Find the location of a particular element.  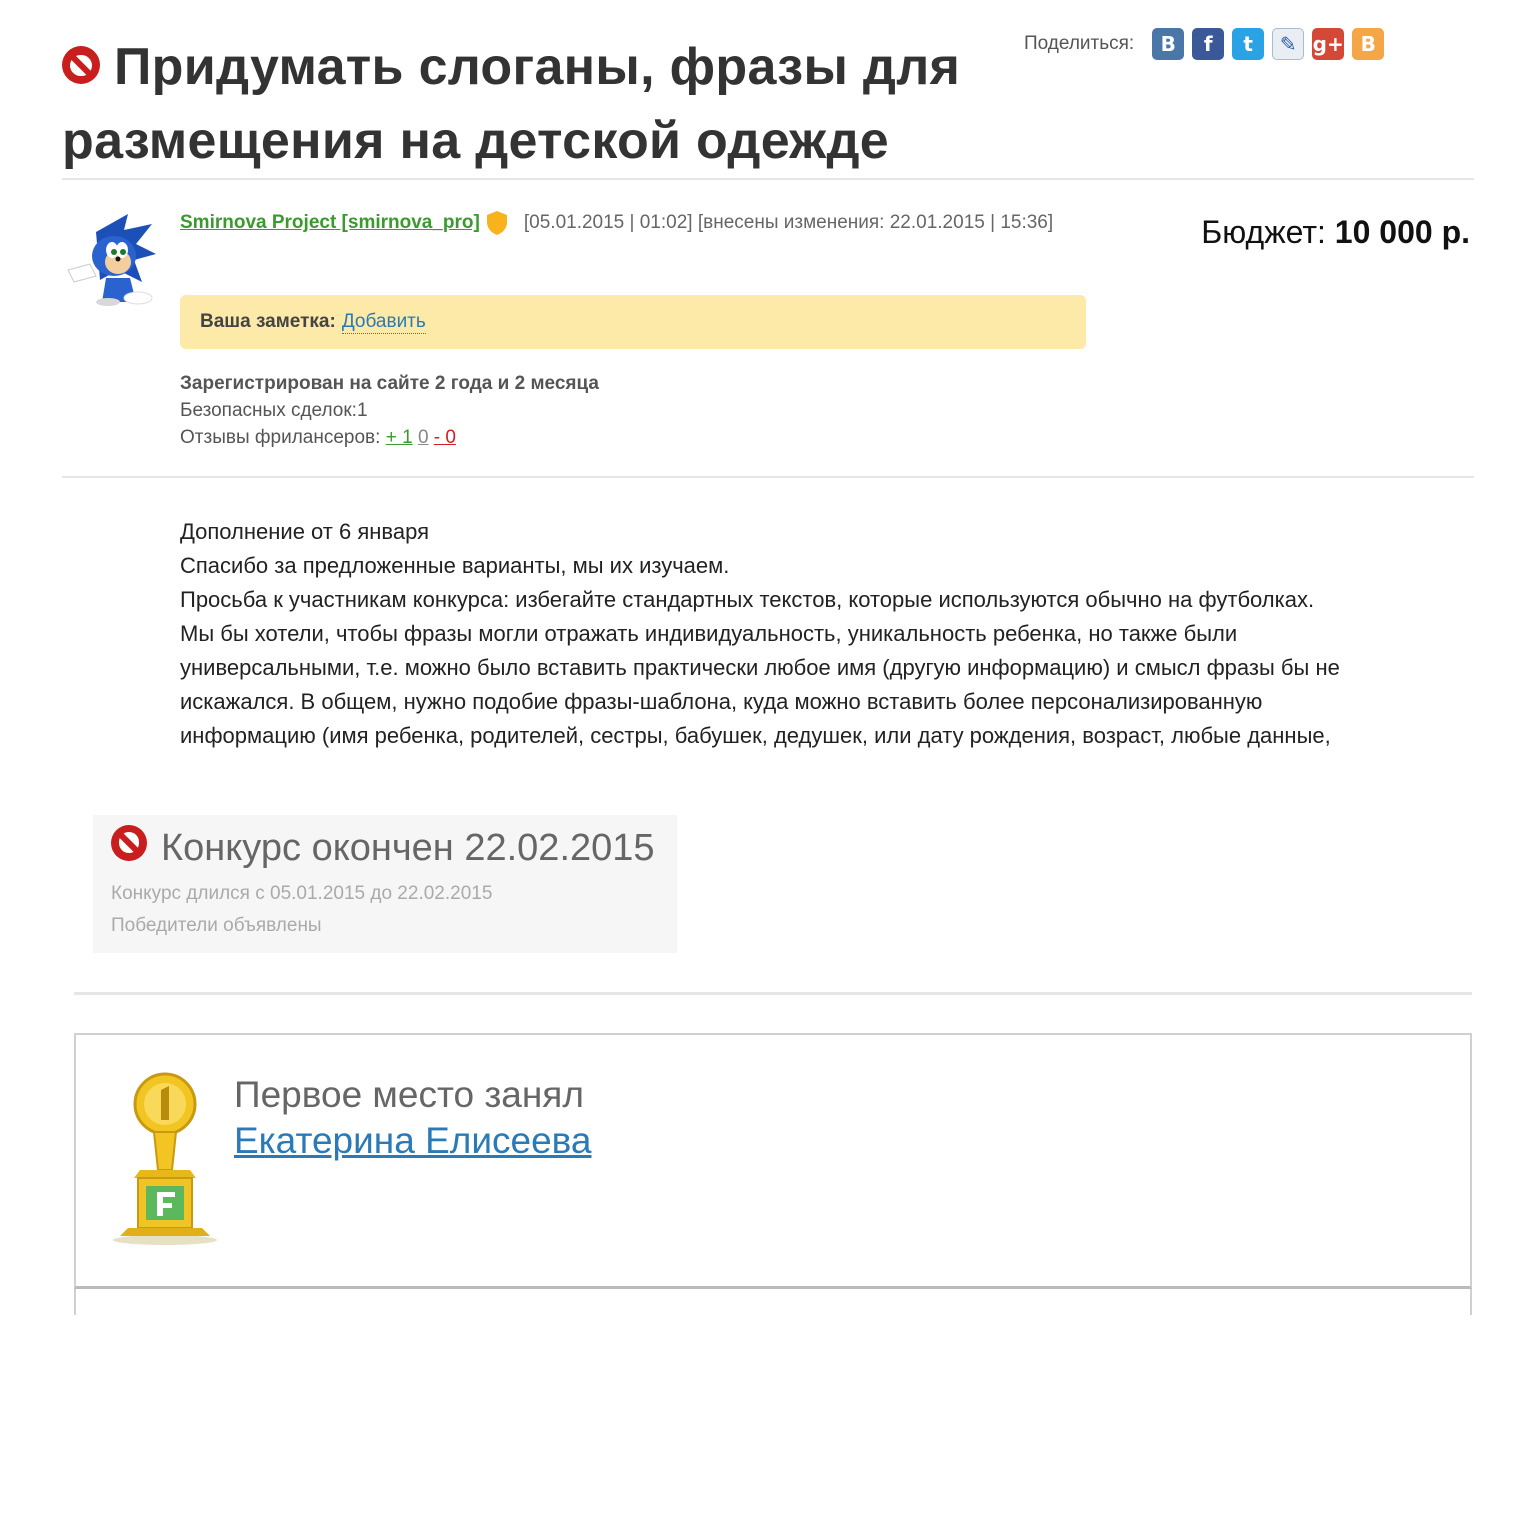

contest-winners-status: Победители объявлены is located at coordinates (216, 925).